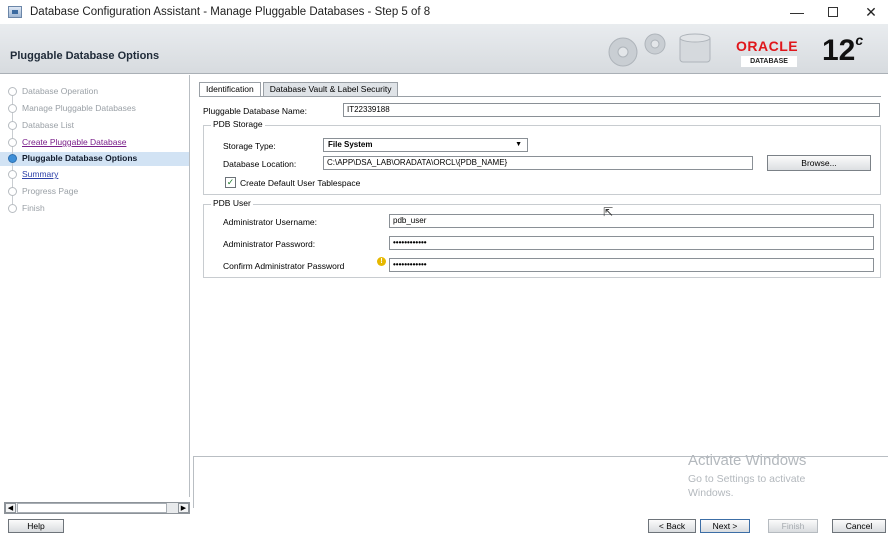  I want to click on pdb-name-label: Pluggable Database Name:, so click(255, 111).